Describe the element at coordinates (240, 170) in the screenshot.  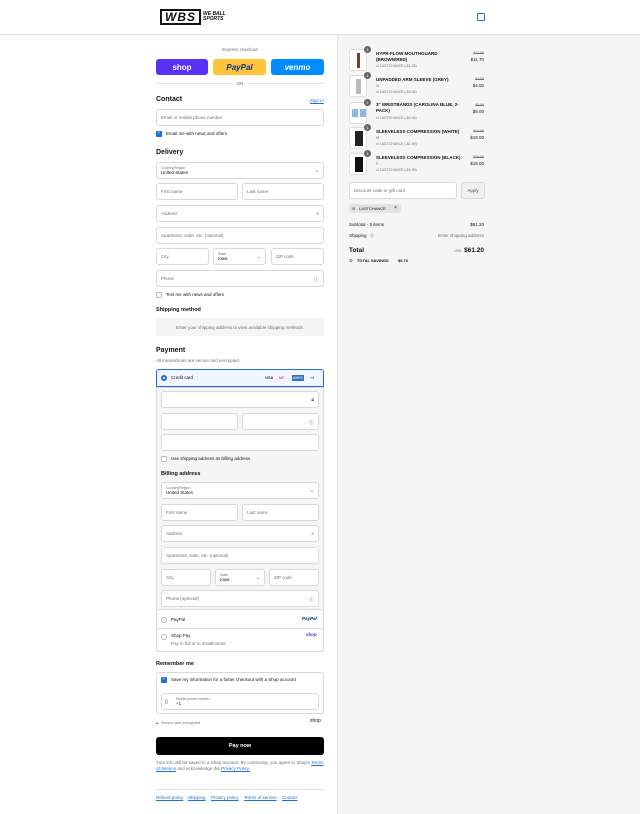
I see `country-select: Country/Region United States ⌄` at that location.